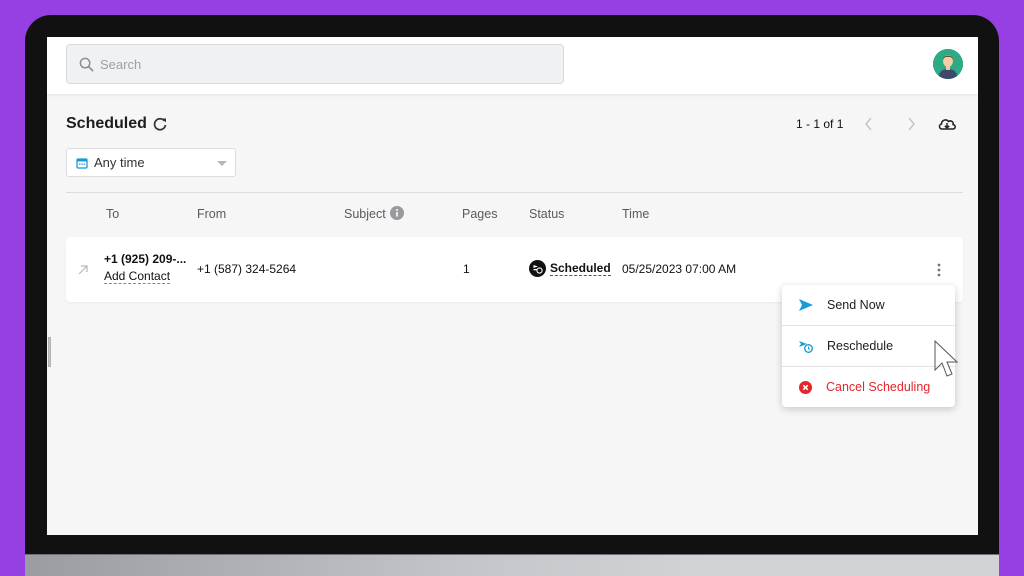  Describe the element at coordinates (83, 270) in the screenshot. I see `outgoing-arrow-icon` at that location.